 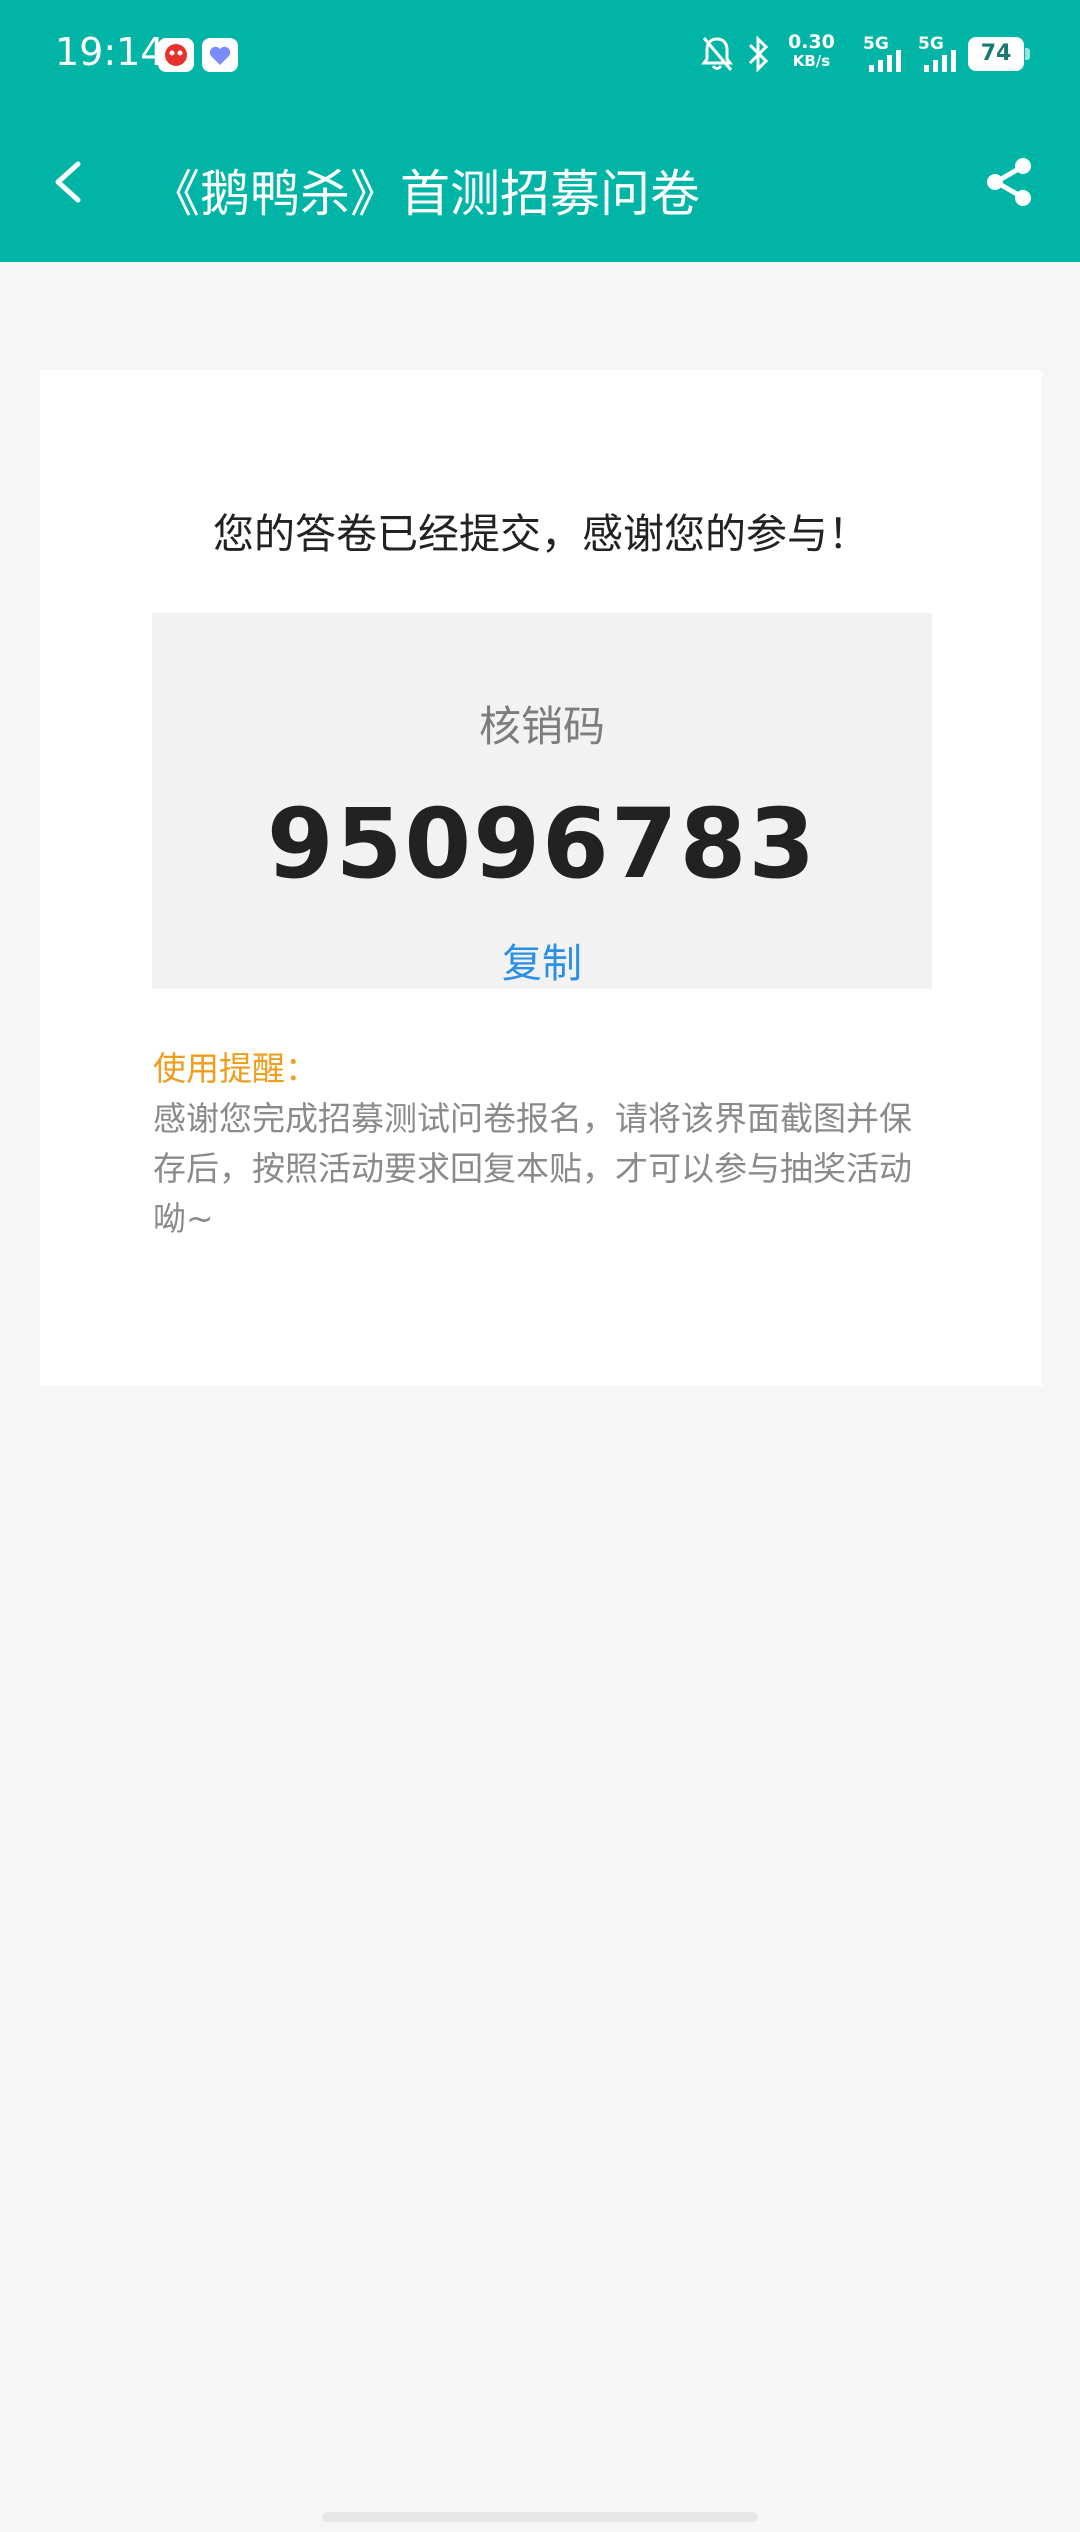 I want to click on status-icons: 0.30 KB/s 5G 5G 74, so click(x=880, y=55).